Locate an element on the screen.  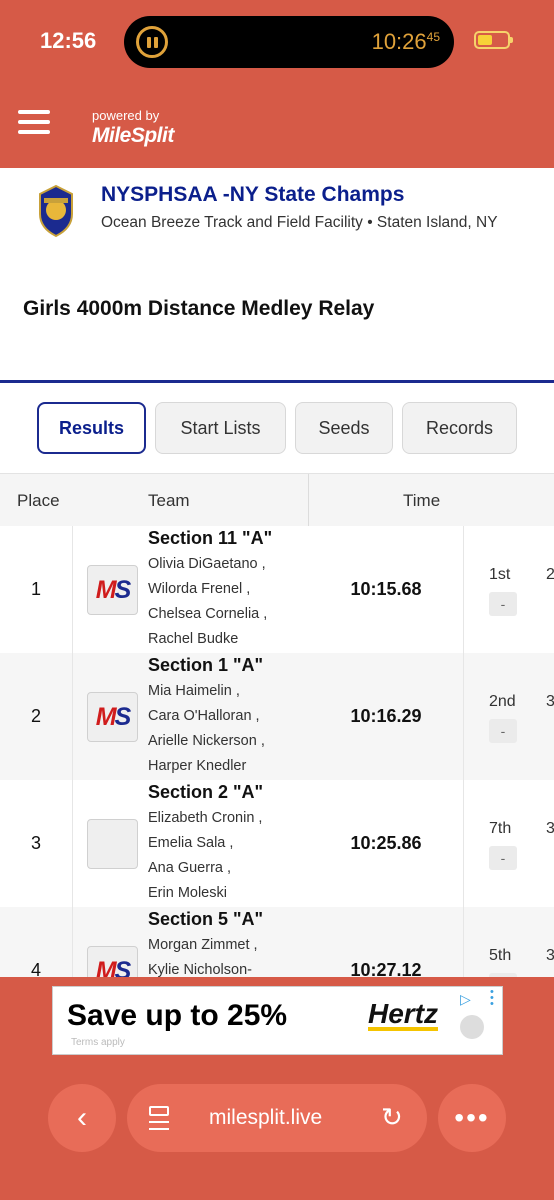
tab-start-lists: Start Lists is located at coordinates (220, 428).